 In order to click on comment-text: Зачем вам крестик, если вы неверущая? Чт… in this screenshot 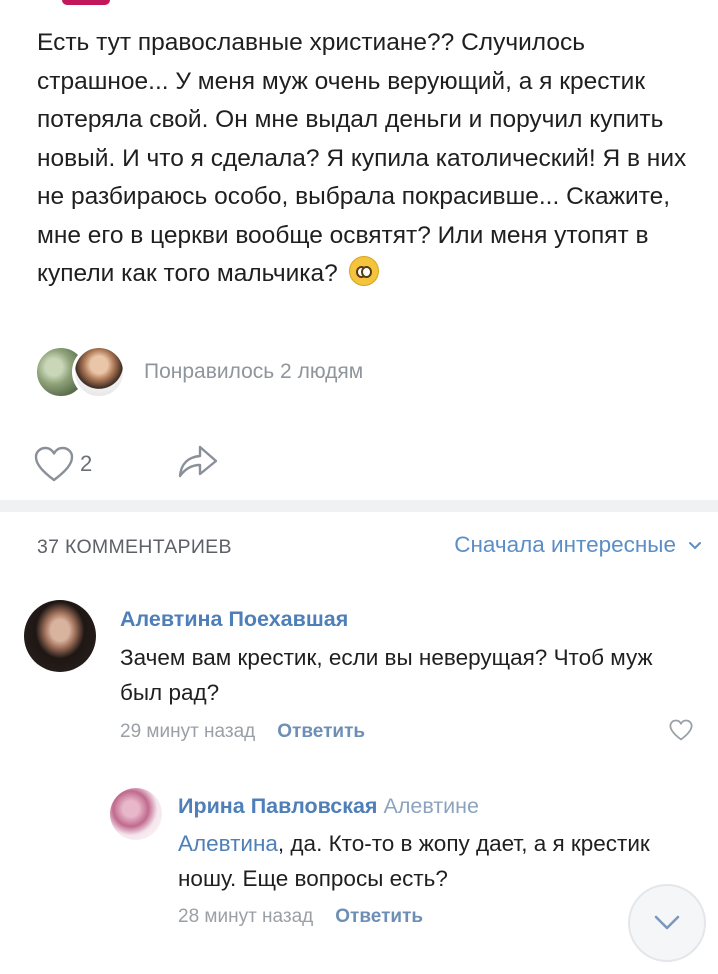, I will do `click(386, 675)`.